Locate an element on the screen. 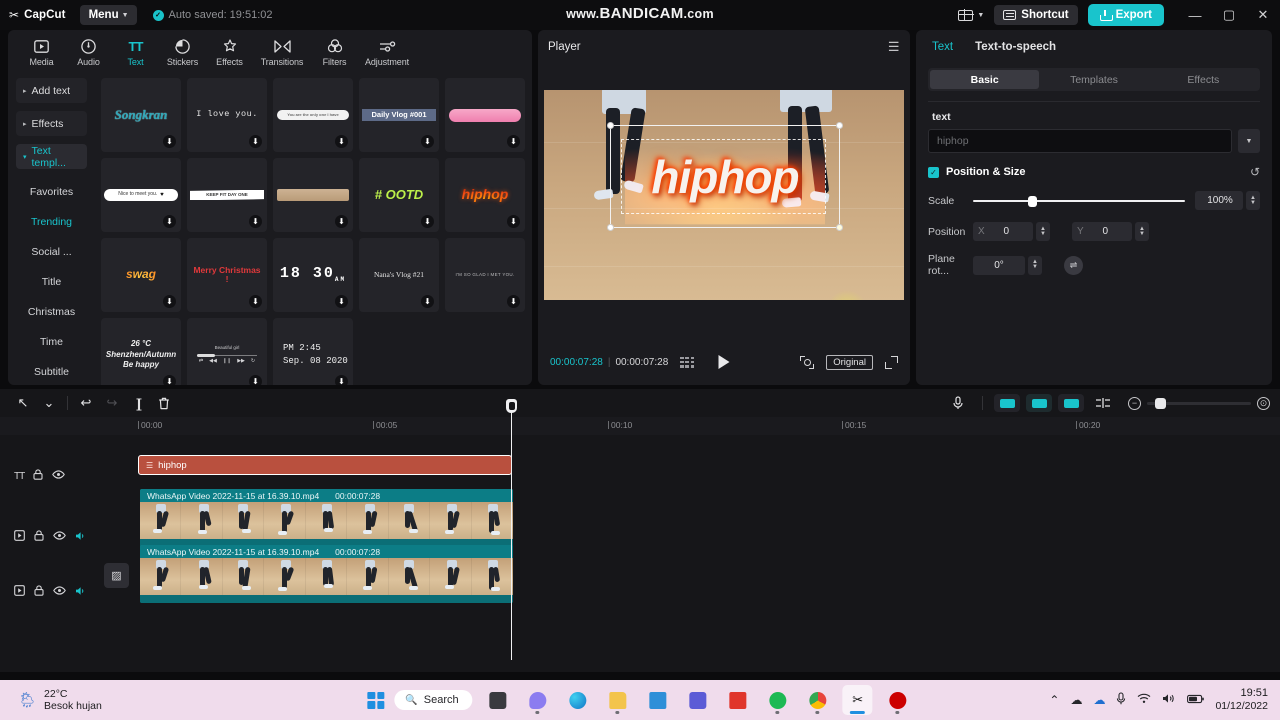 The width and height of the screenshot is (1280, 720). reset-icon: ↺ is located at coordinates (1255, 172).